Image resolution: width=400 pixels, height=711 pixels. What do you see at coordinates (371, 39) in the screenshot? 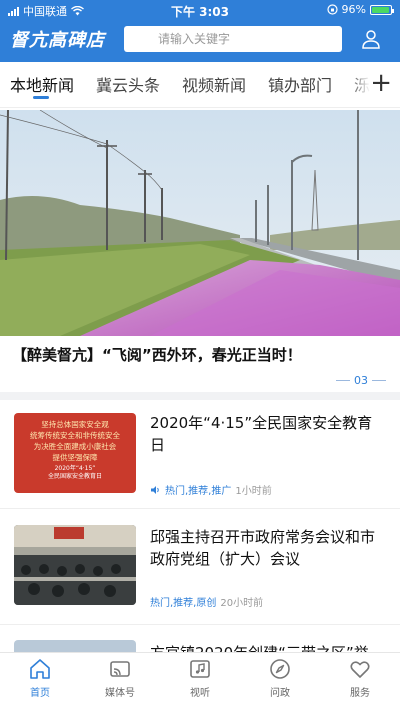
I see `user-icon` at bounding box center [371, 39].